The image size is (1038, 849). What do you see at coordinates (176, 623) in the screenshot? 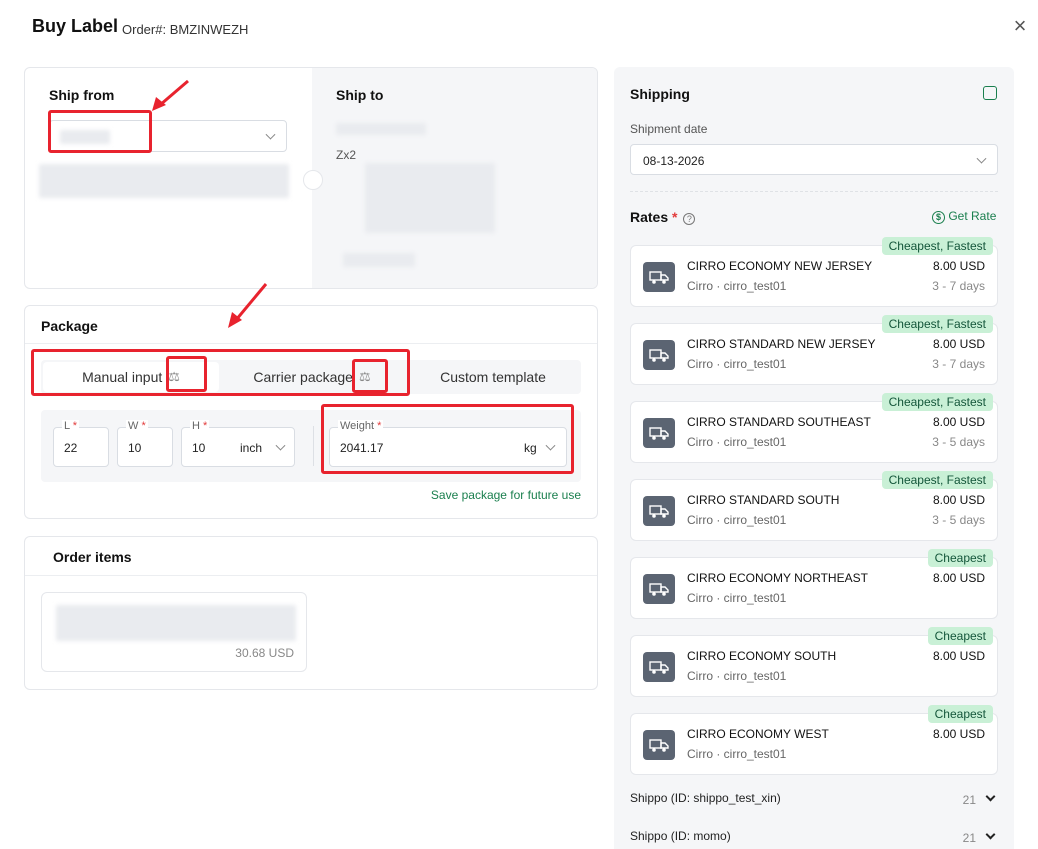
I see `redacted-product` at bounding box center [176, 623].